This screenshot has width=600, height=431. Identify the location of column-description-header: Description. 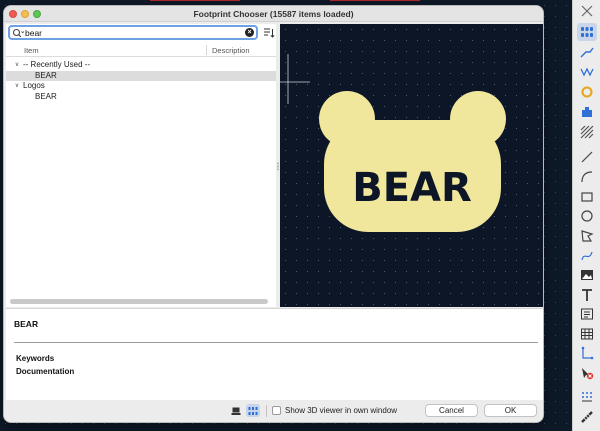
(231, 50).